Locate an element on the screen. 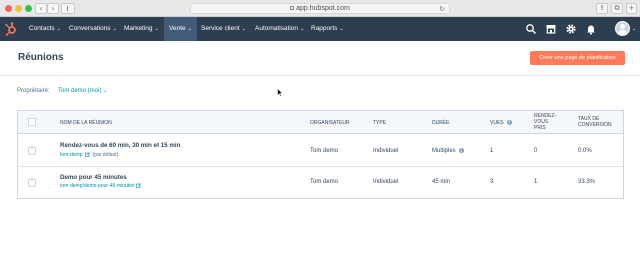  hubspot-logo-icon is located at coordinates (11, 29).